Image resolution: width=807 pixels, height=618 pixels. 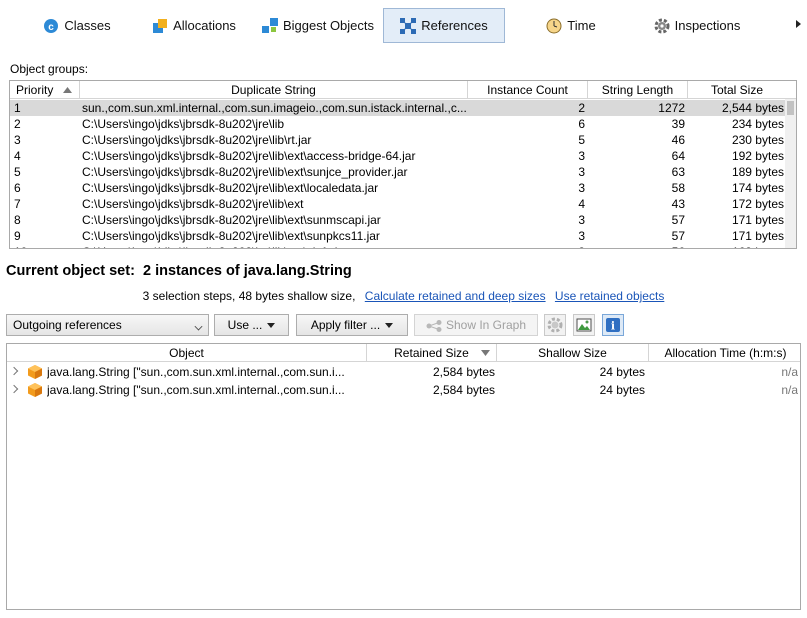 What do you see at coordinates (17, 204) in the screenshot?
I see `cell-priority: 7` at bounding box center [17, 204].